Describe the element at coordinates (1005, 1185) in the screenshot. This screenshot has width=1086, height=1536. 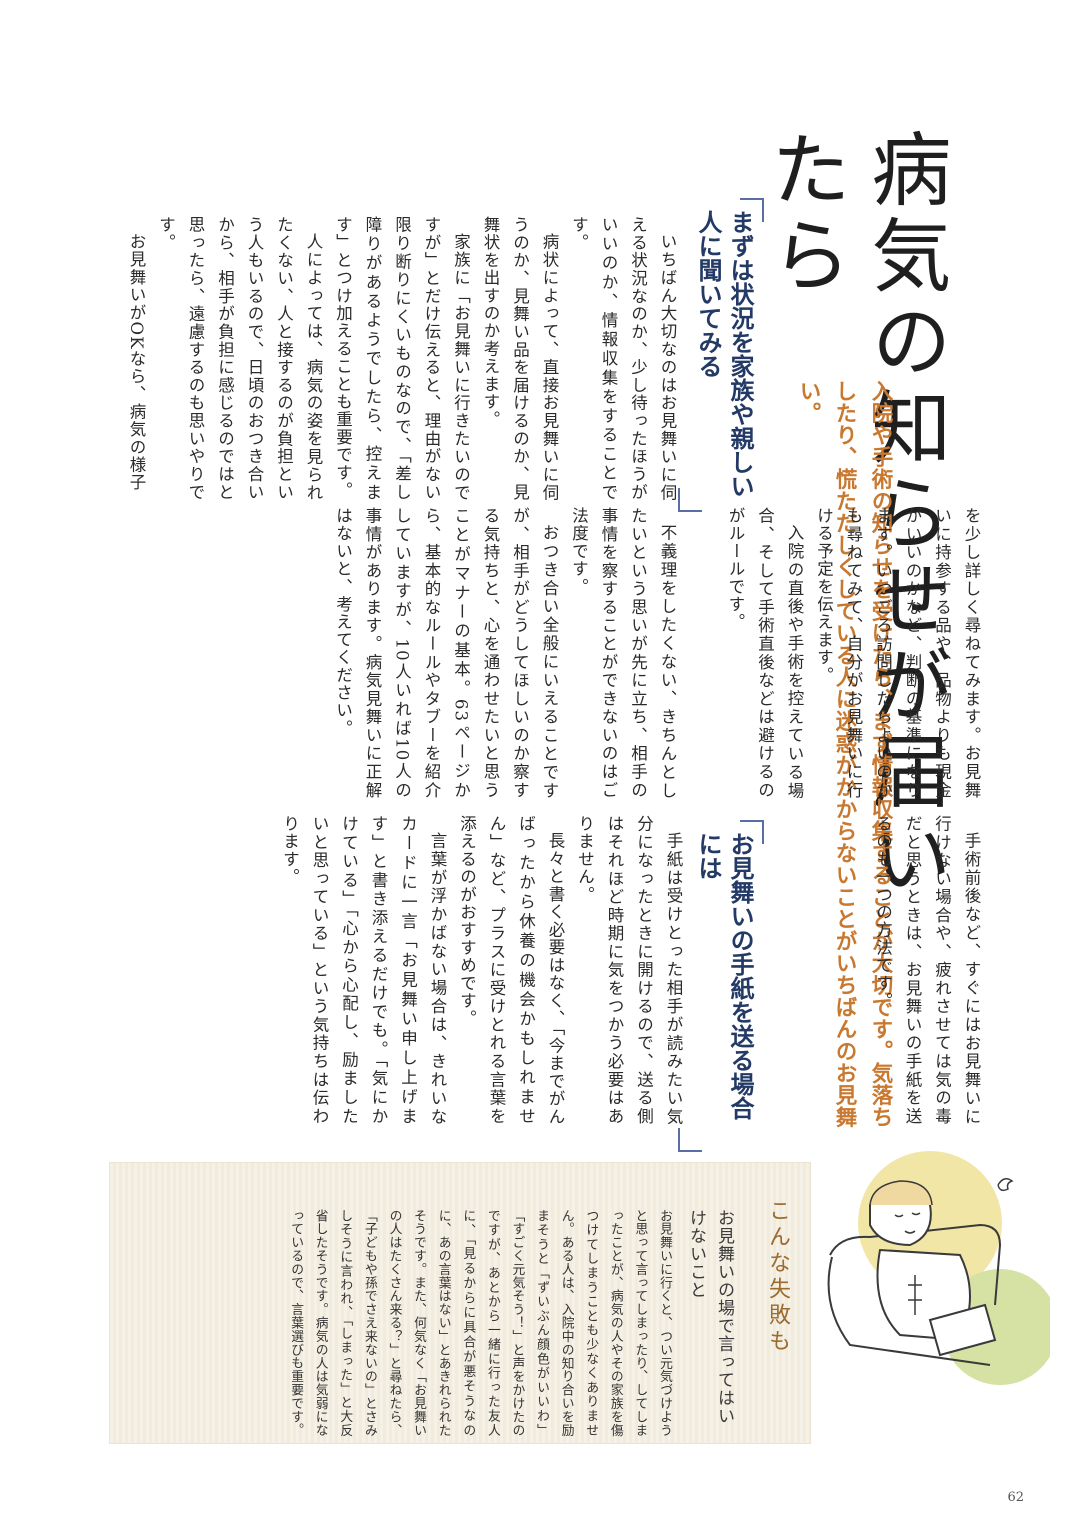
I see `bird-icon` at that location.